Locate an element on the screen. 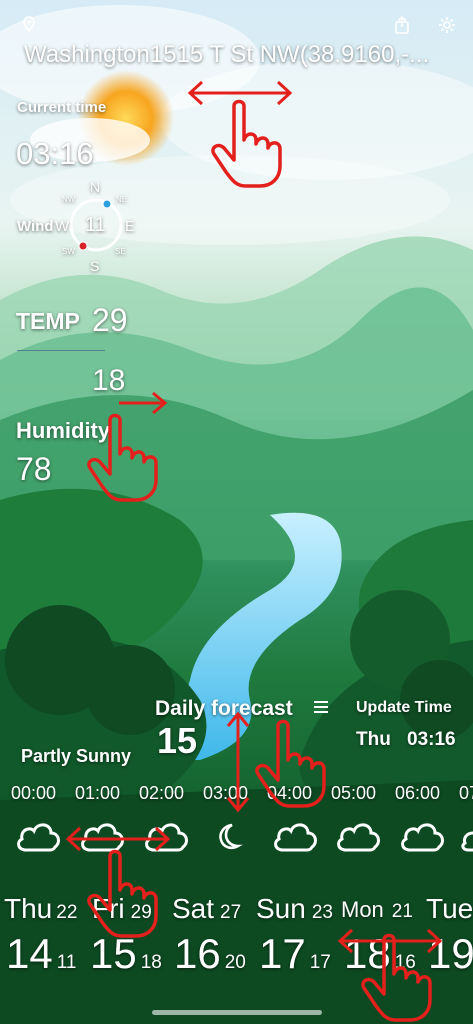 This screenshot has height=1024, width=473. day-date: 21 is located at coordinates (402, 911).